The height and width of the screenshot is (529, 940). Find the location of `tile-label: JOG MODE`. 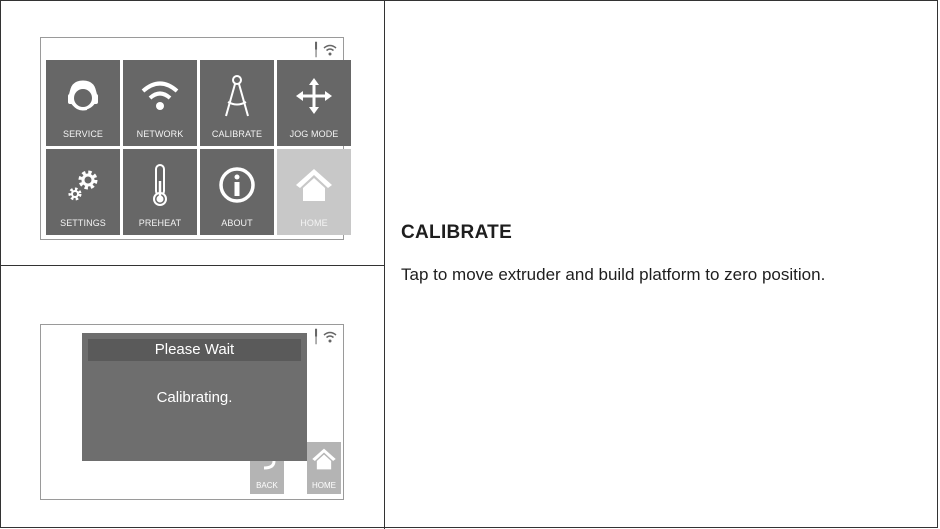

tile-label: JOG MODE is located at coordinates (314, 134).